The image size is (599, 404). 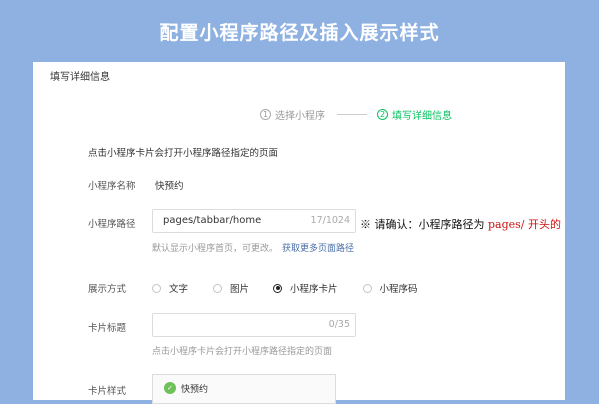 I want to click on display-mode-group: 文字 图片 小程序卡片 小程序码, so click(x=285, y=288).